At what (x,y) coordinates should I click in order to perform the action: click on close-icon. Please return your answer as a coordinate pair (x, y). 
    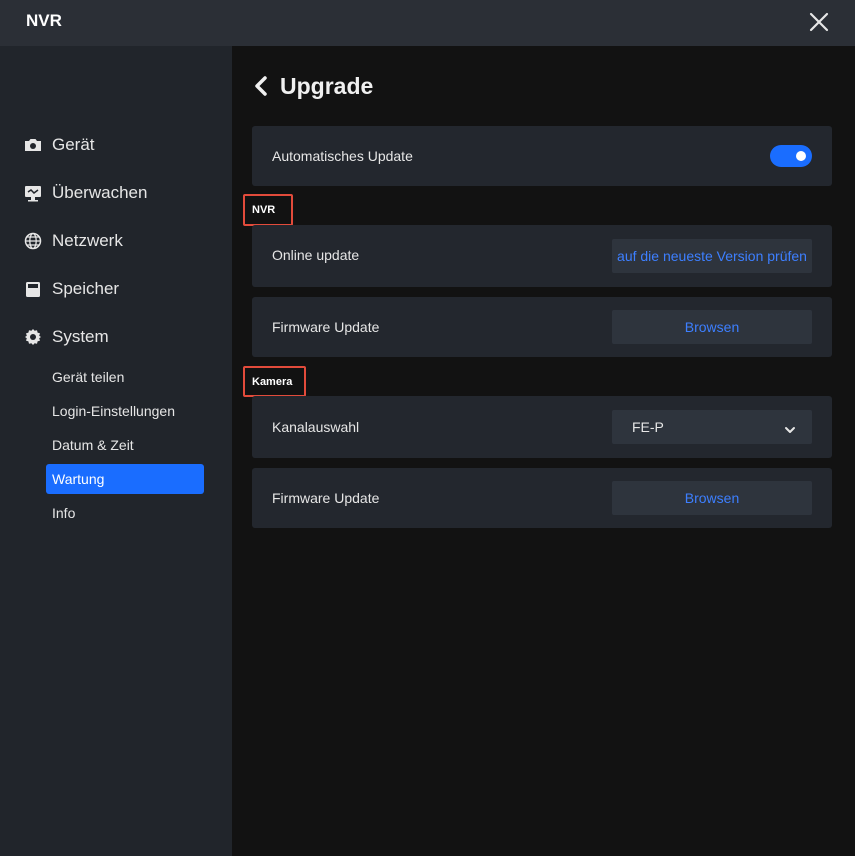
    Looking at the image, I should click on (819, 22).